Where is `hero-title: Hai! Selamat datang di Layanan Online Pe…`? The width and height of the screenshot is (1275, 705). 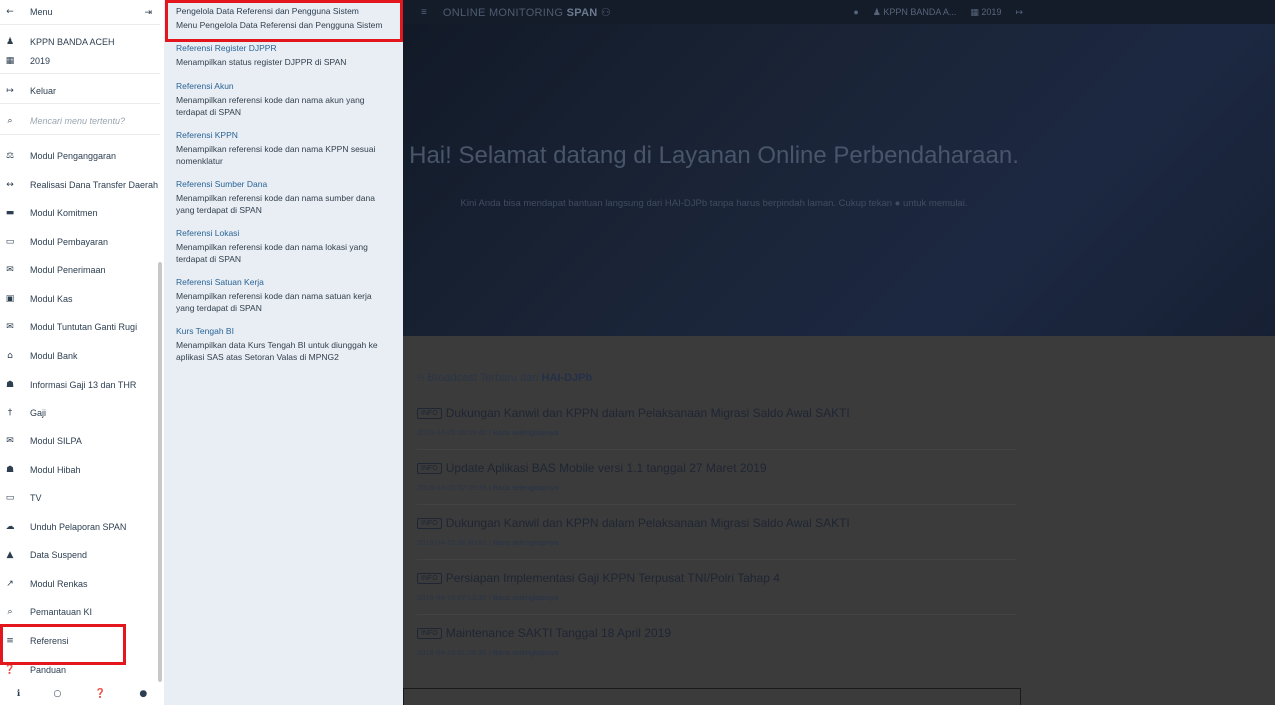 hero-title: Hai! Selamat datang di Layanan Online Pe… is located at coordinates (714, 155).